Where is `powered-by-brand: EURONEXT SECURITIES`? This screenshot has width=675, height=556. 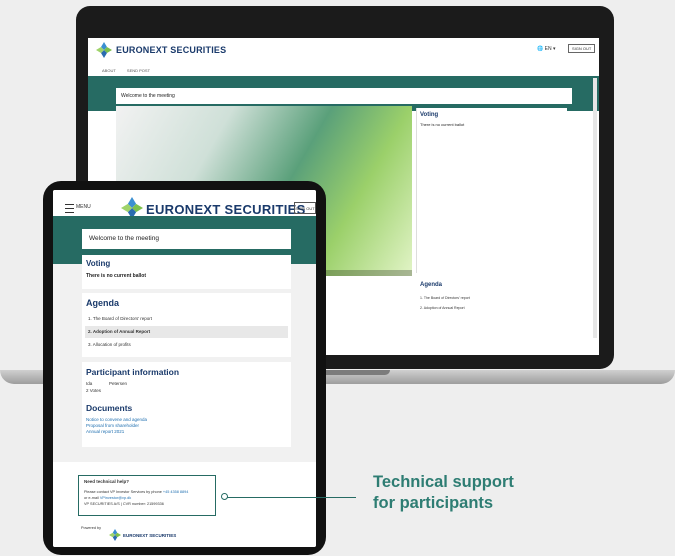 powered-by-brand: EURONEXT SECURITIES is located at coordinates (150, 535).